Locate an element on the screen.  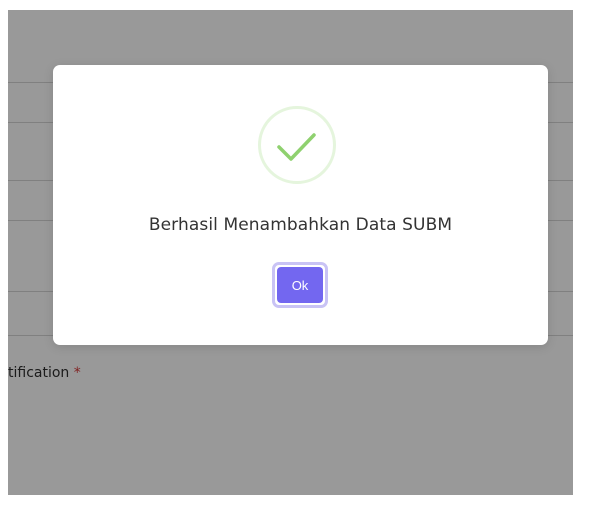
ok-button-label: Ok is located at coordinates (300, 285).